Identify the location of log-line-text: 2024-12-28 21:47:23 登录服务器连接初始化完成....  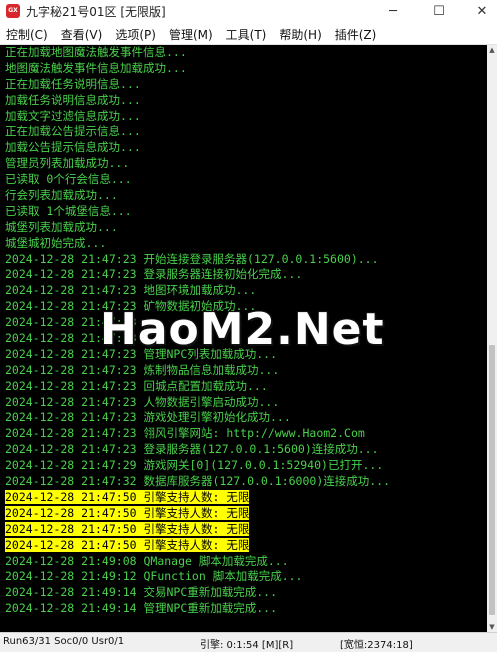
(154, 274).